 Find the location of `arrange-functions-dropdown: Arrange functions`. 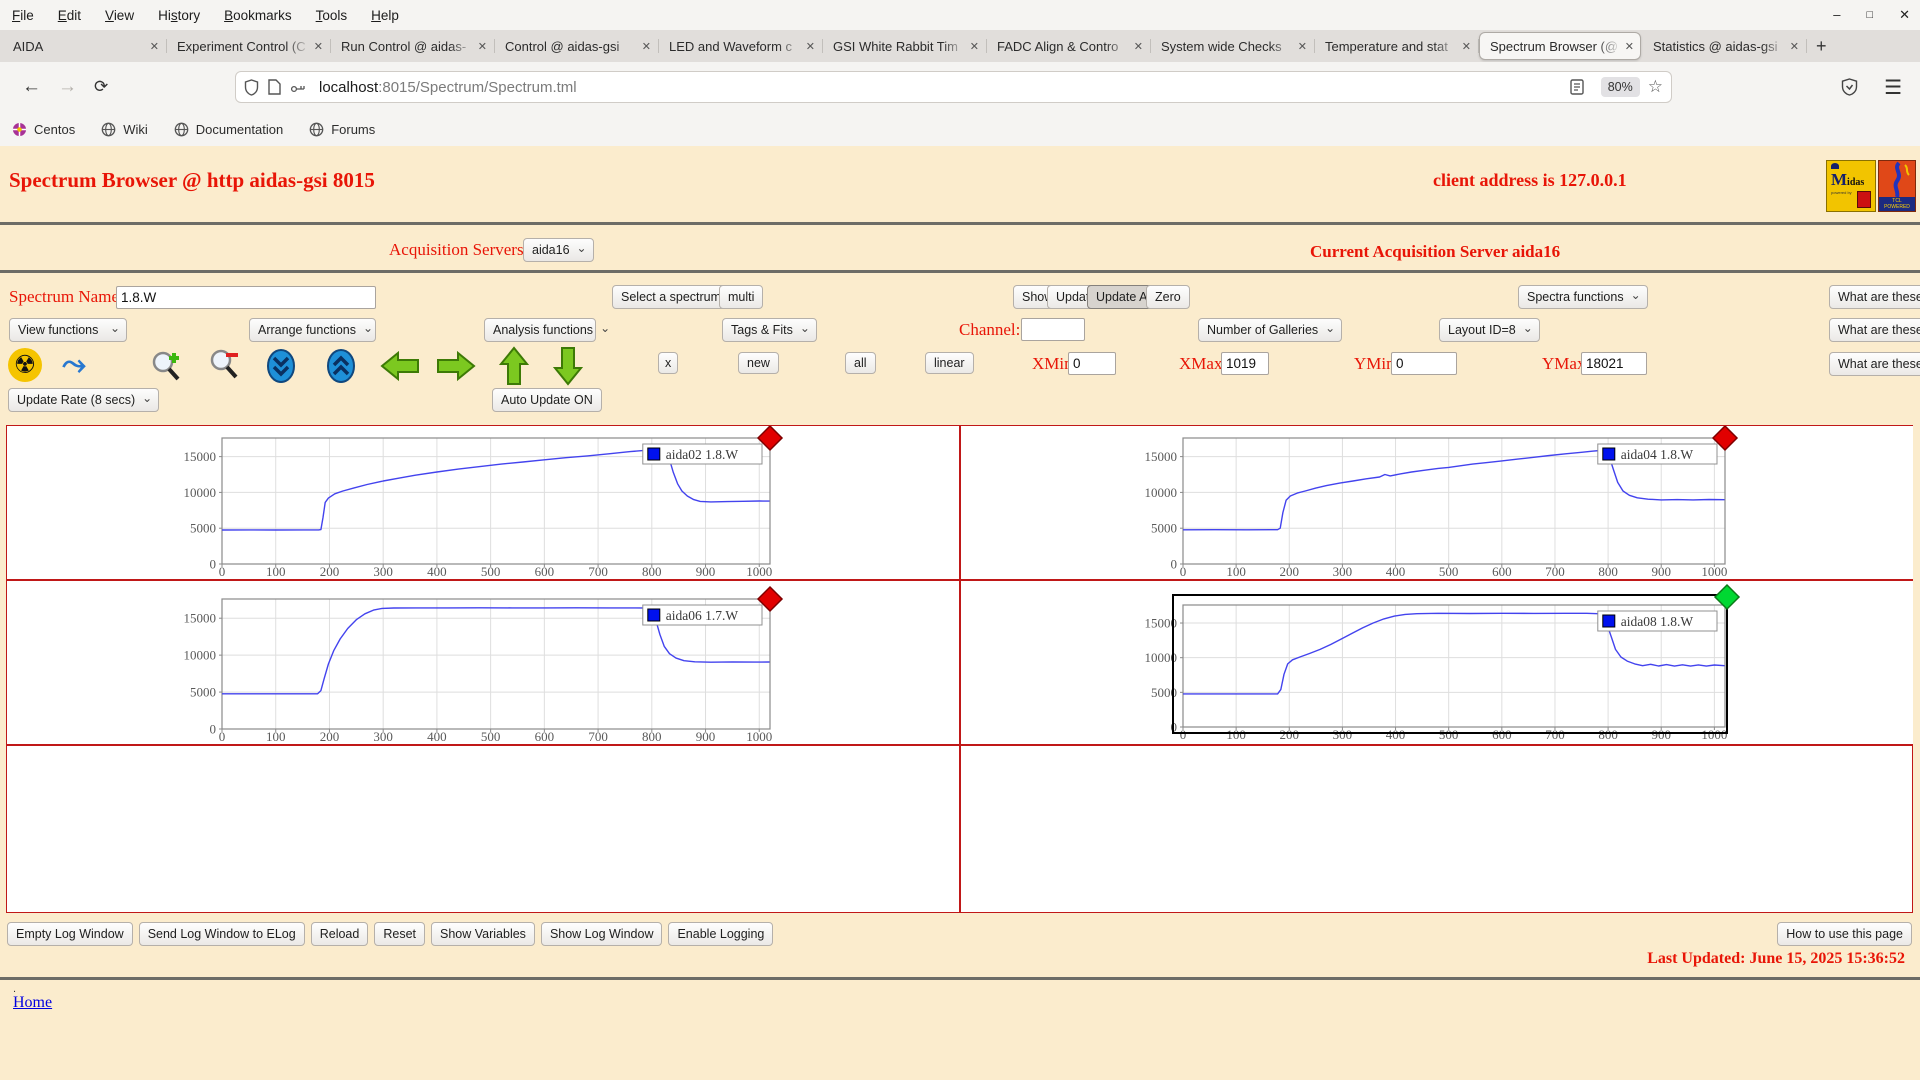

arrange-functions-dropdown: Arrange functions is located at coordinates (312, 330).